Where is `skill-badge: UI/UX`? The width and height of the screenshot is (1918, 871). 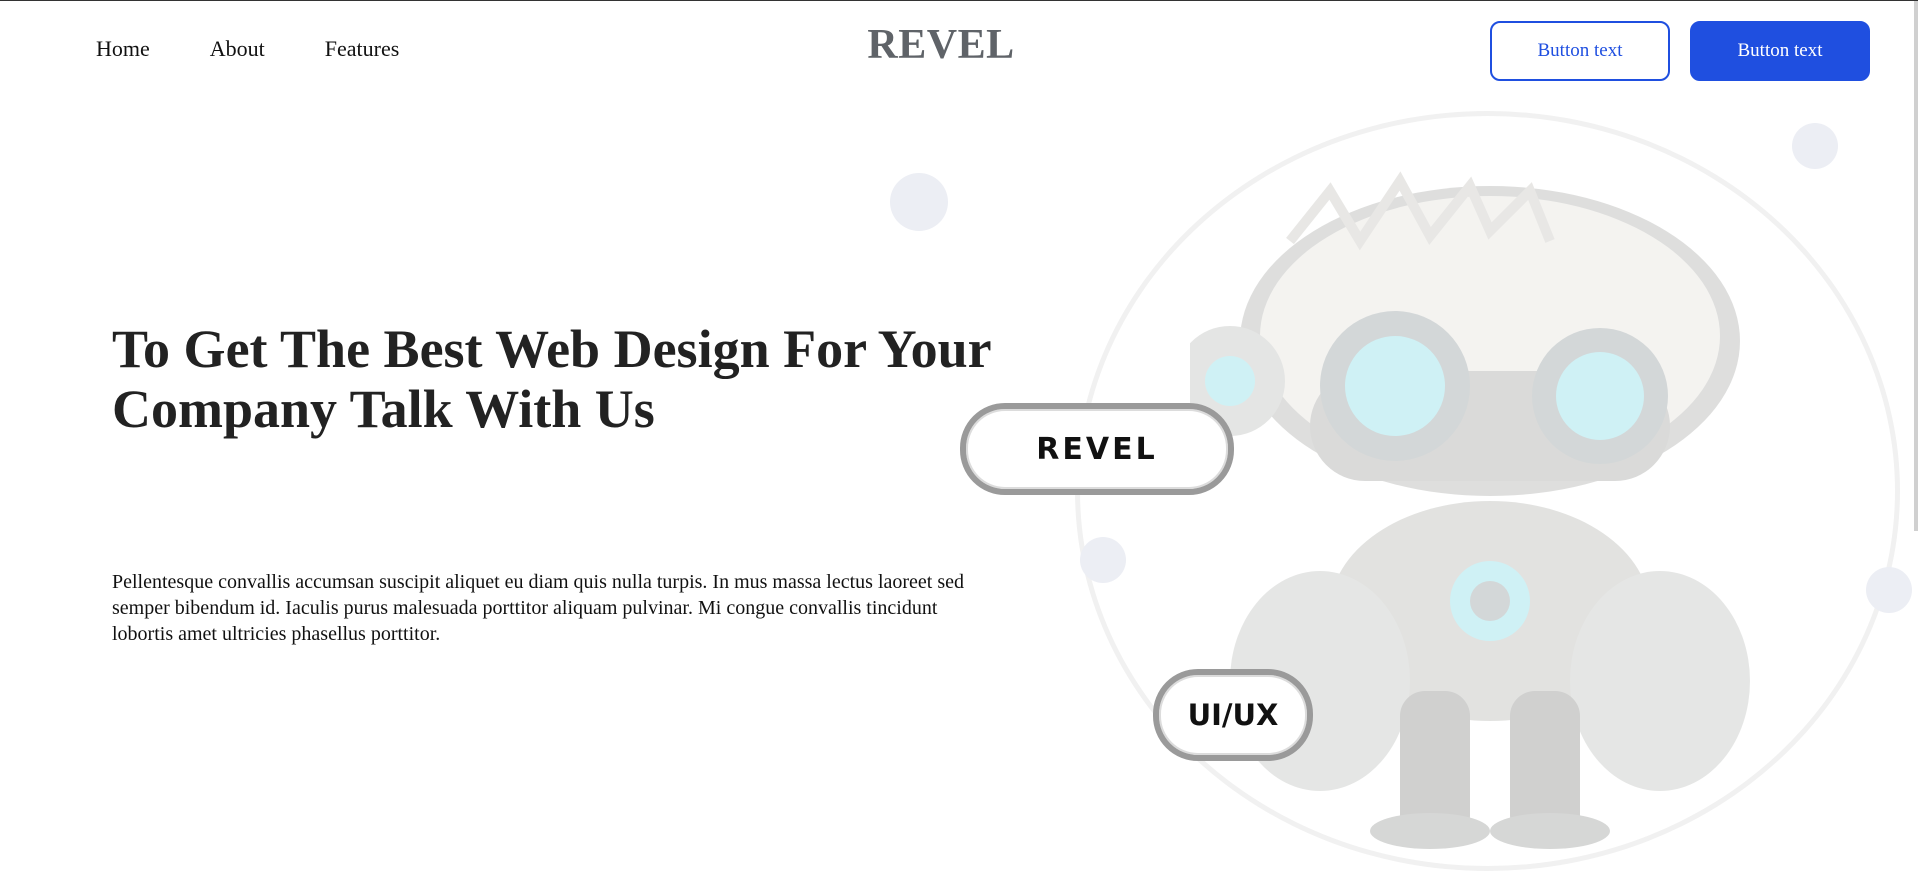
skill-badge: UI/UX is located at coordinates (1233, 715).